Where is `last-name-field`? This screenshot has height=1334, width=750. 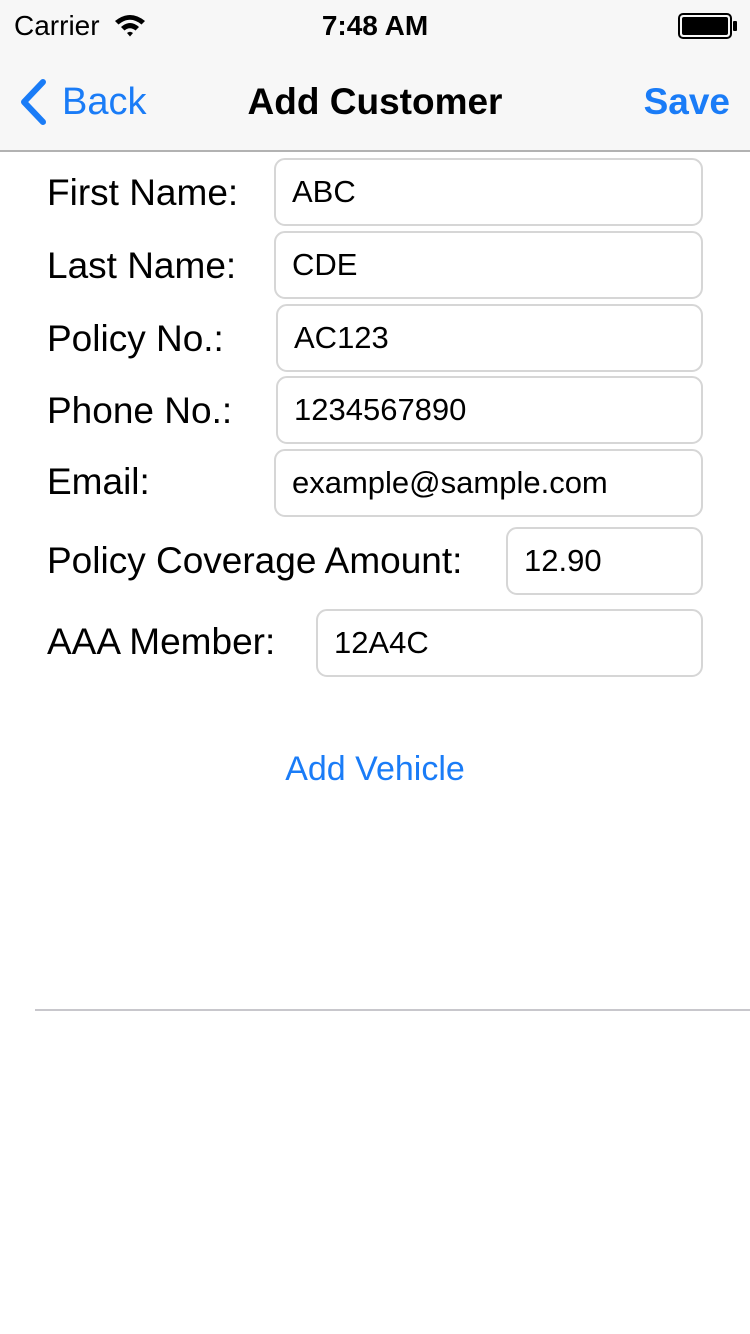
last-name-field is located at coordinates (488, 265).